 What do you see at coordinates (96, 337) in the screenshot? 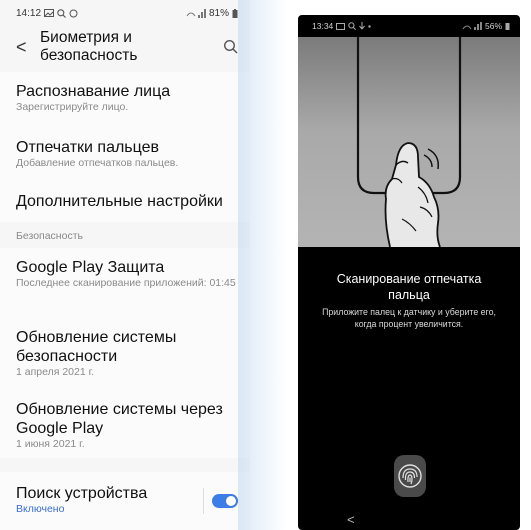
I see `item-title-line1: Обновление системы` at bounding box center [96, 337].